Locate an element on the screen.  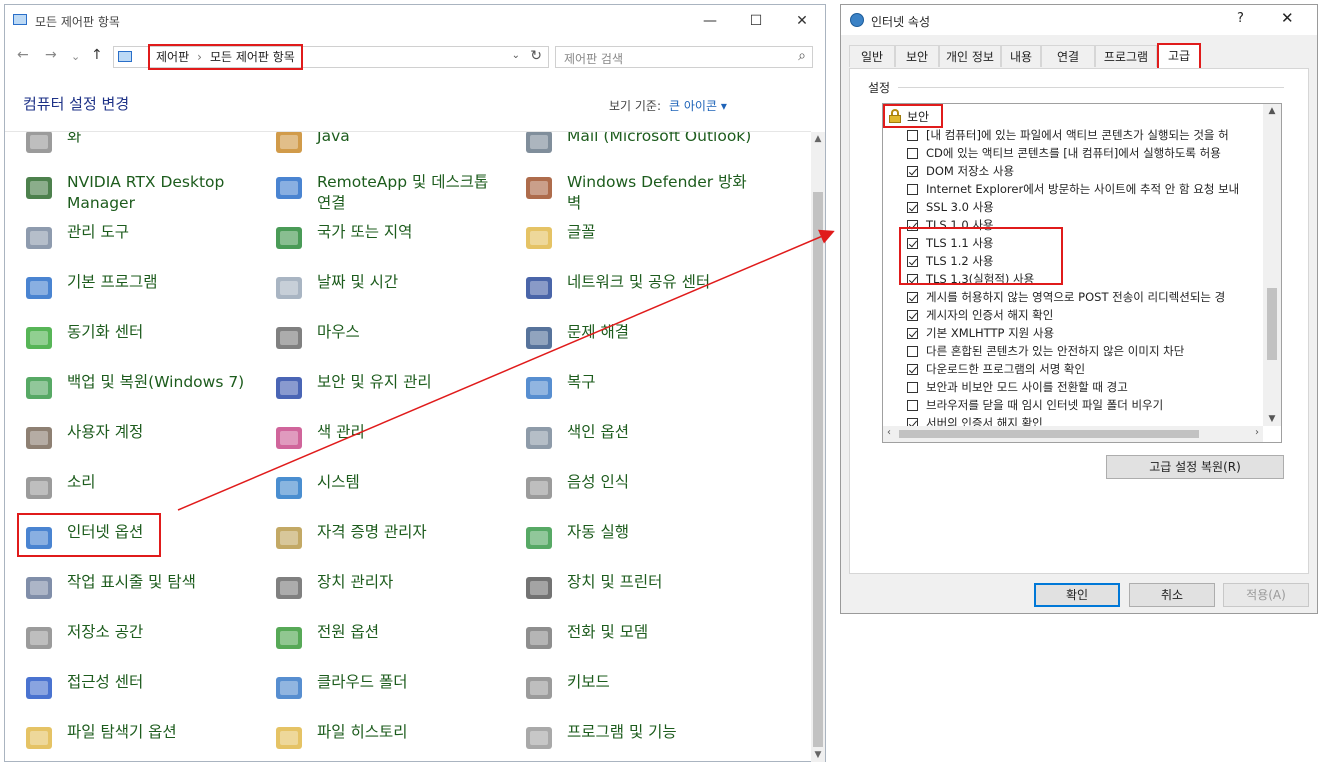
setting-option: 서버의 인증서 해지 확인 is located at coordinates (975, 420).